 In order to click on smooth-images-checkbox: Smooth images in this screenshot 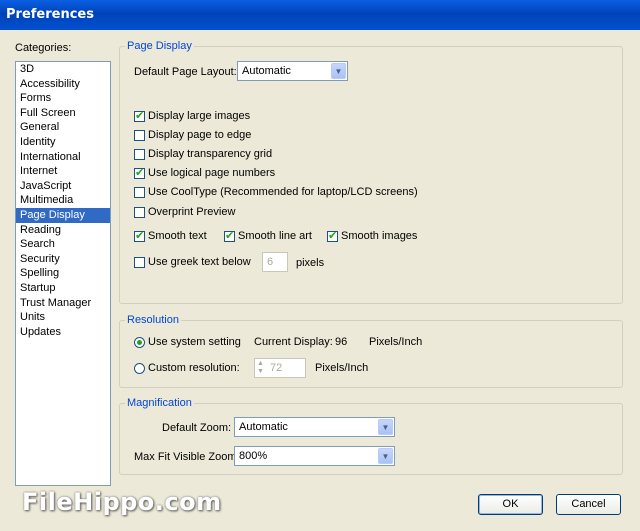, I will do `click(372, 235)`.